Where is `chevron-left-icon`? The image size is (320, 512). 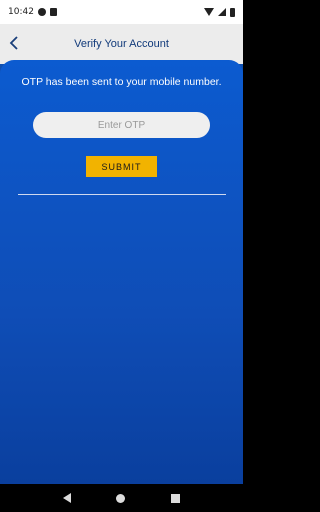 chevron-left-icon is located at coordinates (13, 43).